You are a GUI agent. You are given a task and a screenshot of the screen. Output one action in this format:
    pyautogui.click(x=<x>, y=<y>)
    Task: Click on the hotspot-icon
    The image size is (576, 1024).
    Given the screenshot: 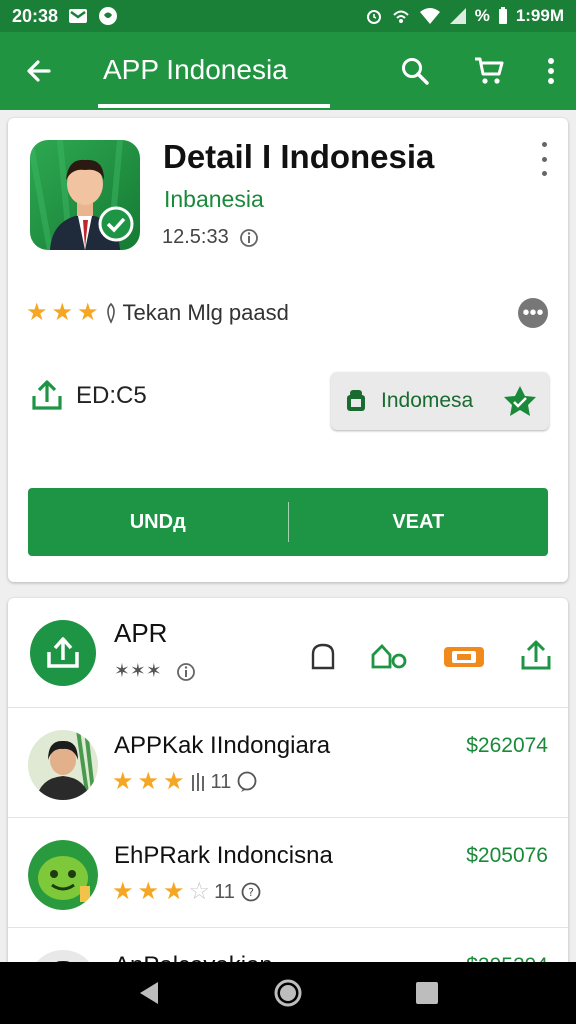 What is the action you would take?
    pyautogui.click(x=401, y=16)
    